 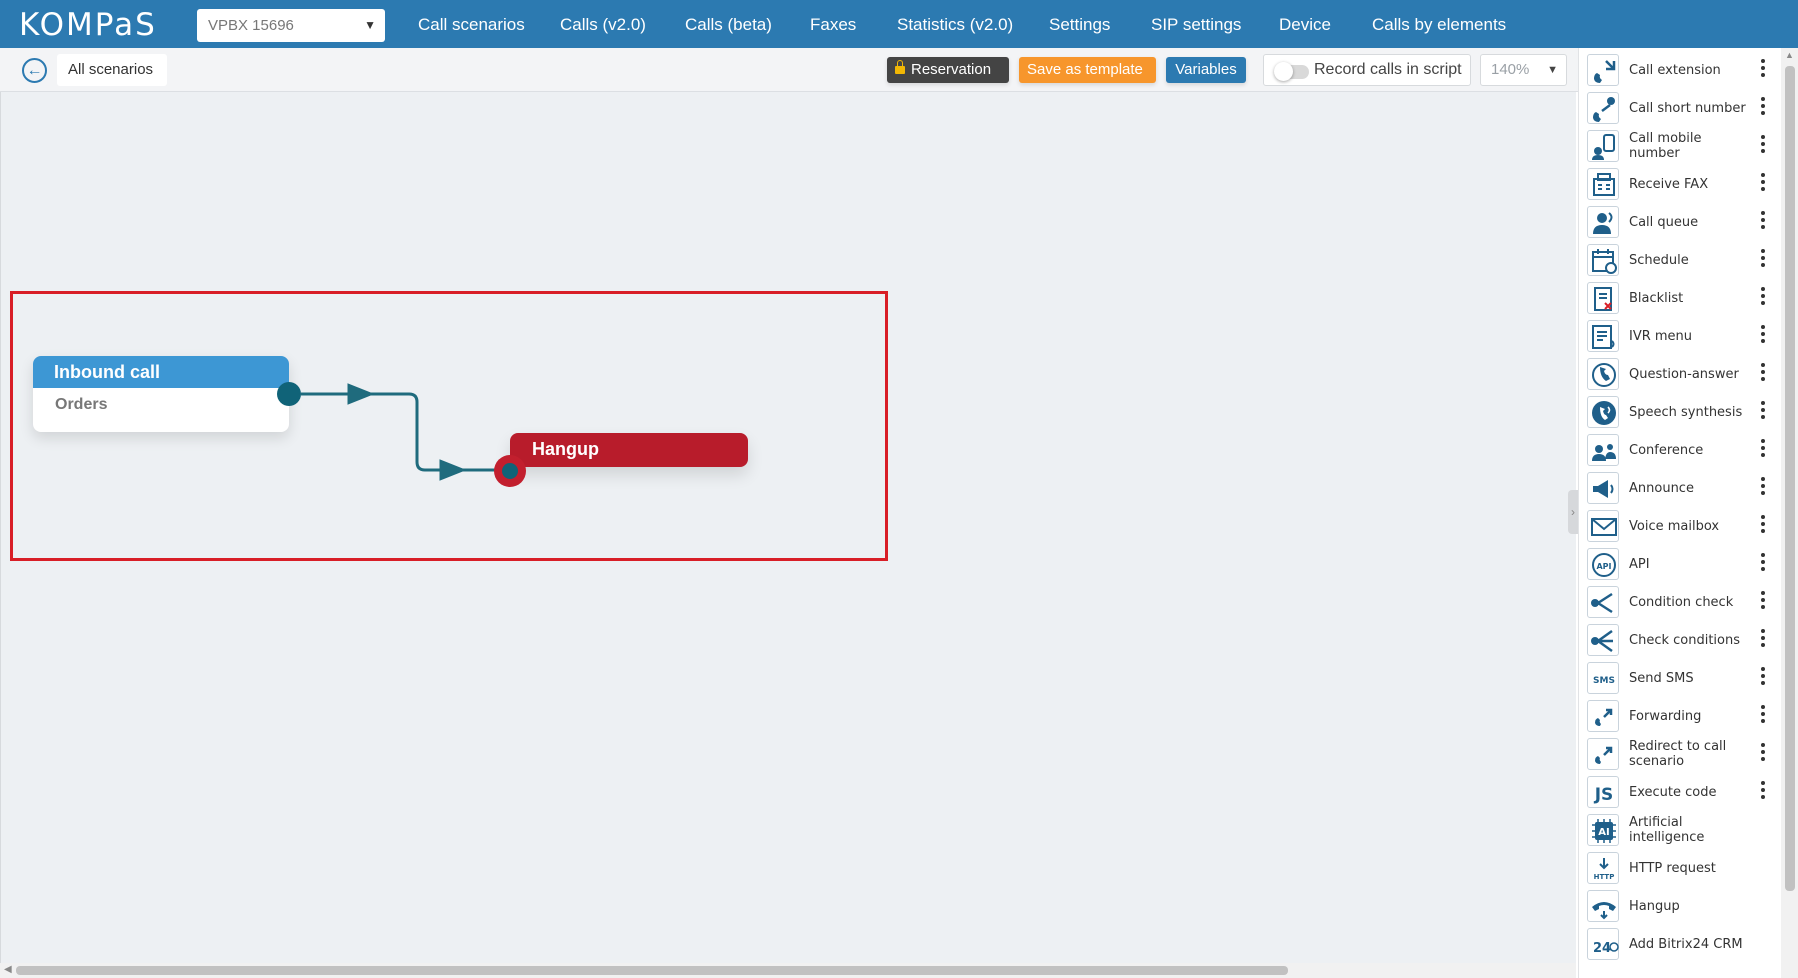 I want to click on panel-item-label: Artificial intelligence, so click(x=1667, y=830).